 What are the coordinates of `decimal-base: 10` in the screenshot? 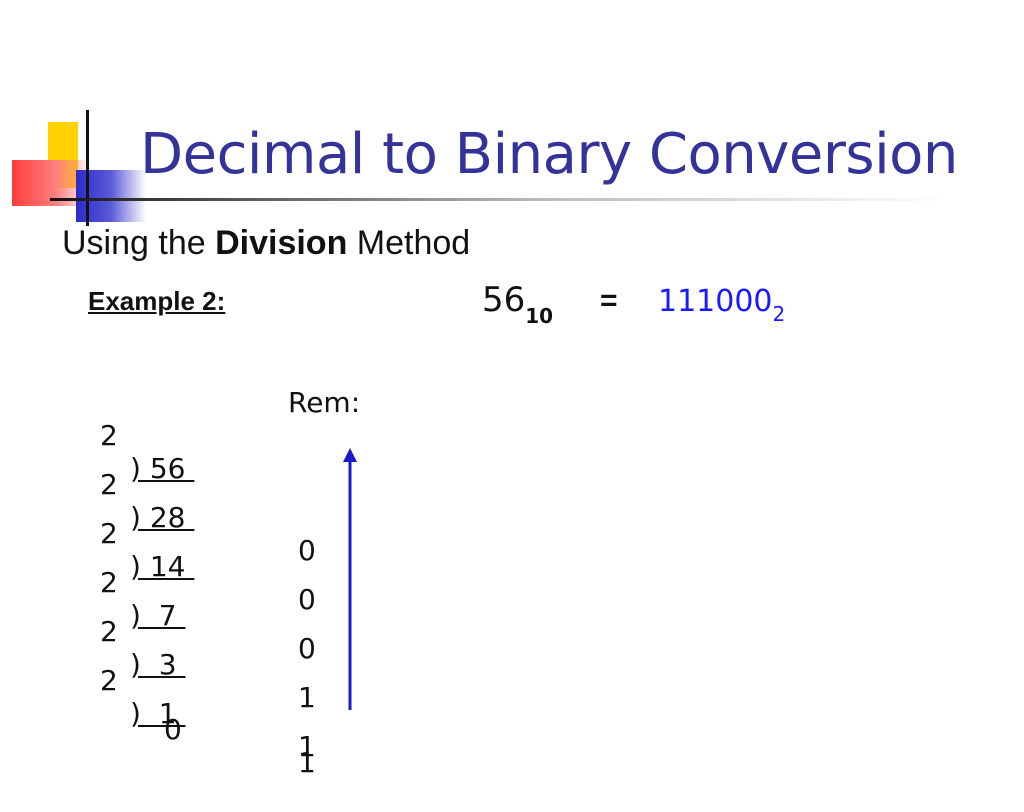 It's located at (539, 316).